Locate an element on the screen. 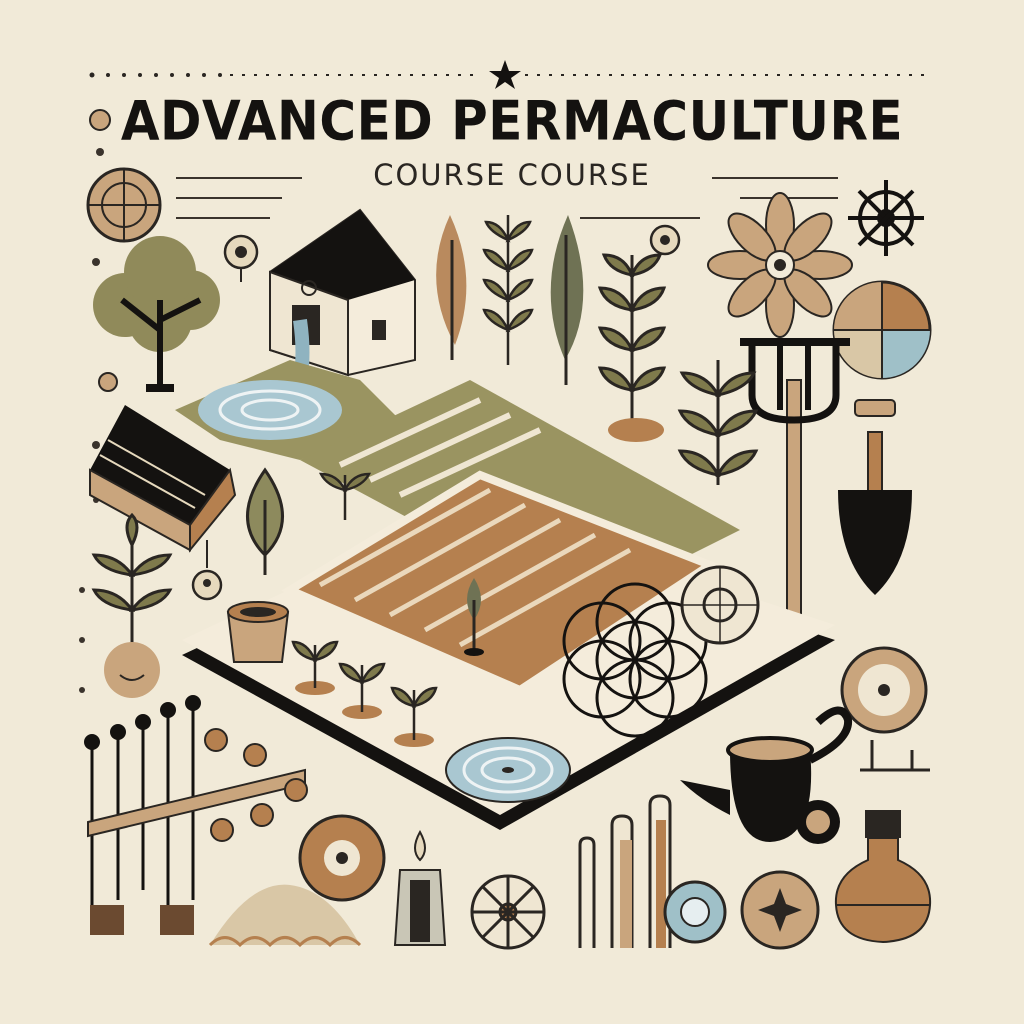  spiral-pond-icon is located at coordinates (508, 770).